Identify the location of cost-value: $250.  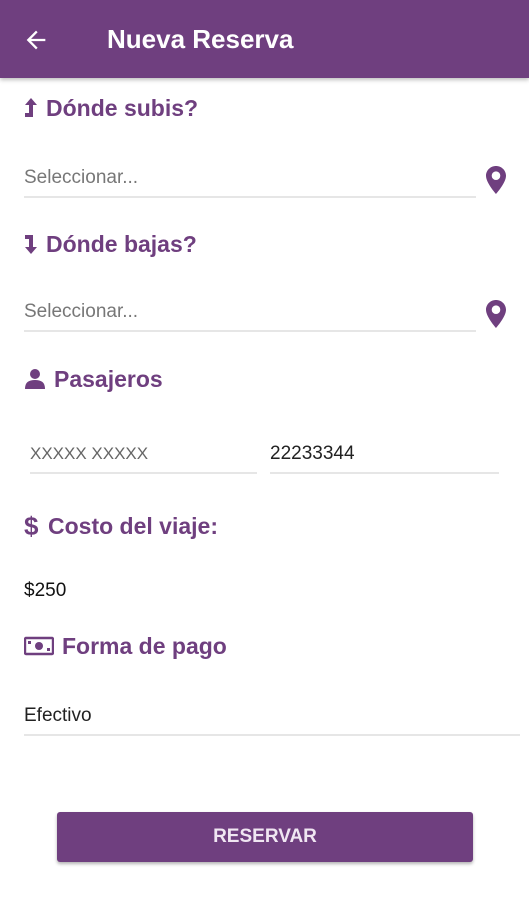
(45, 590).